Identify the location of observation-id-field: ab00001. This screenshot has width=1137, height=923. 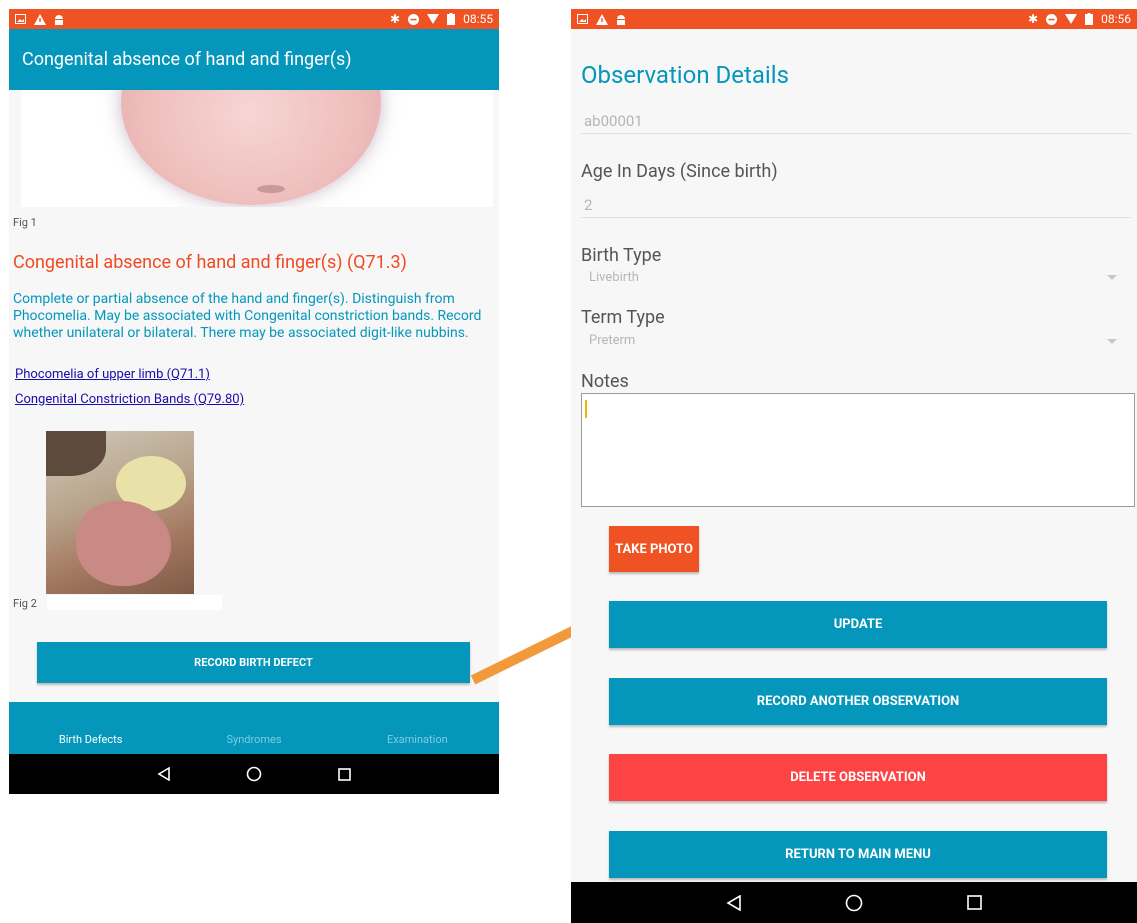
(613, 121).